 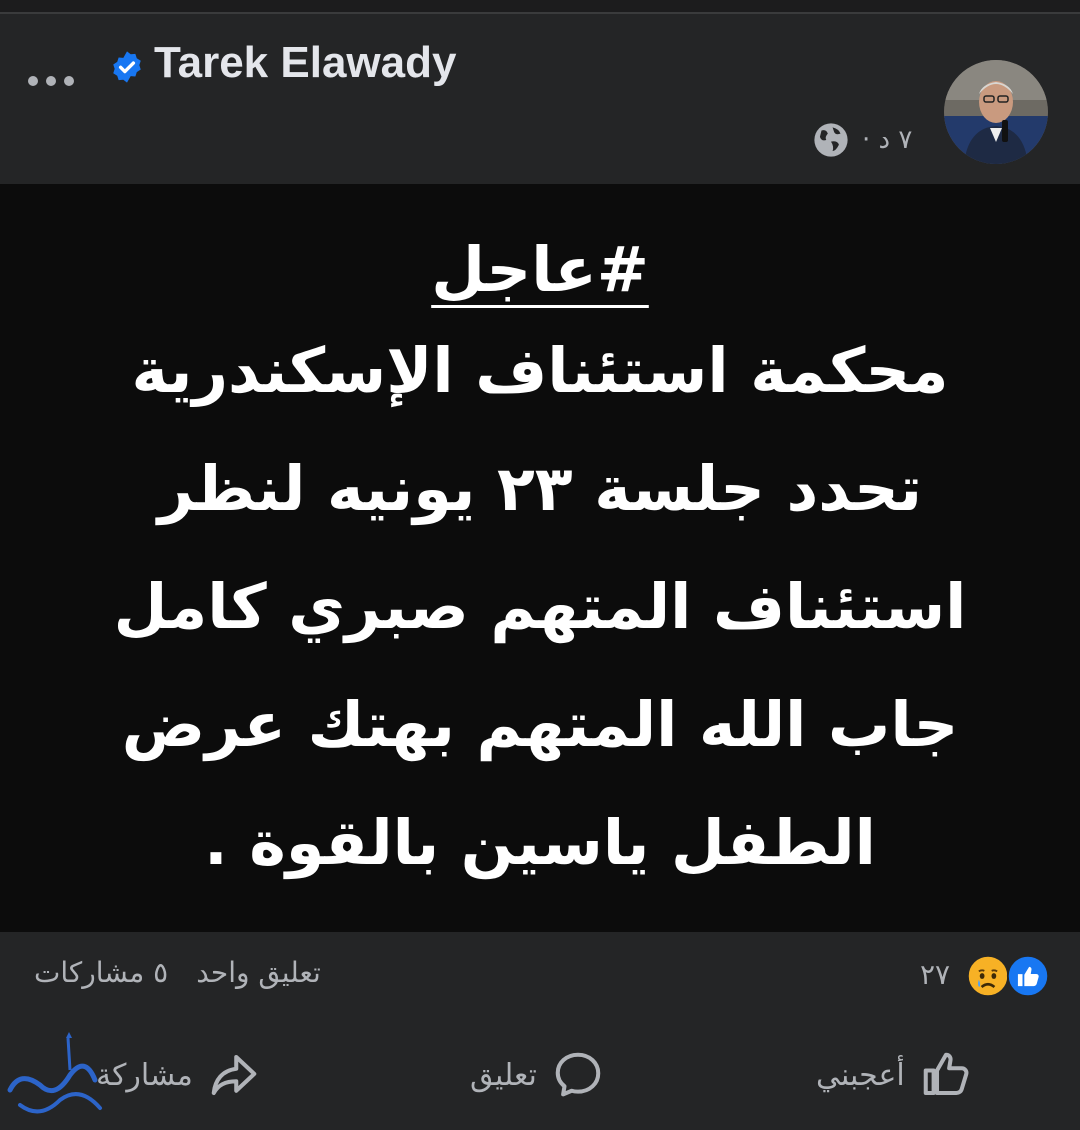 I want to click on top-bar, so click(x=540, y=7).